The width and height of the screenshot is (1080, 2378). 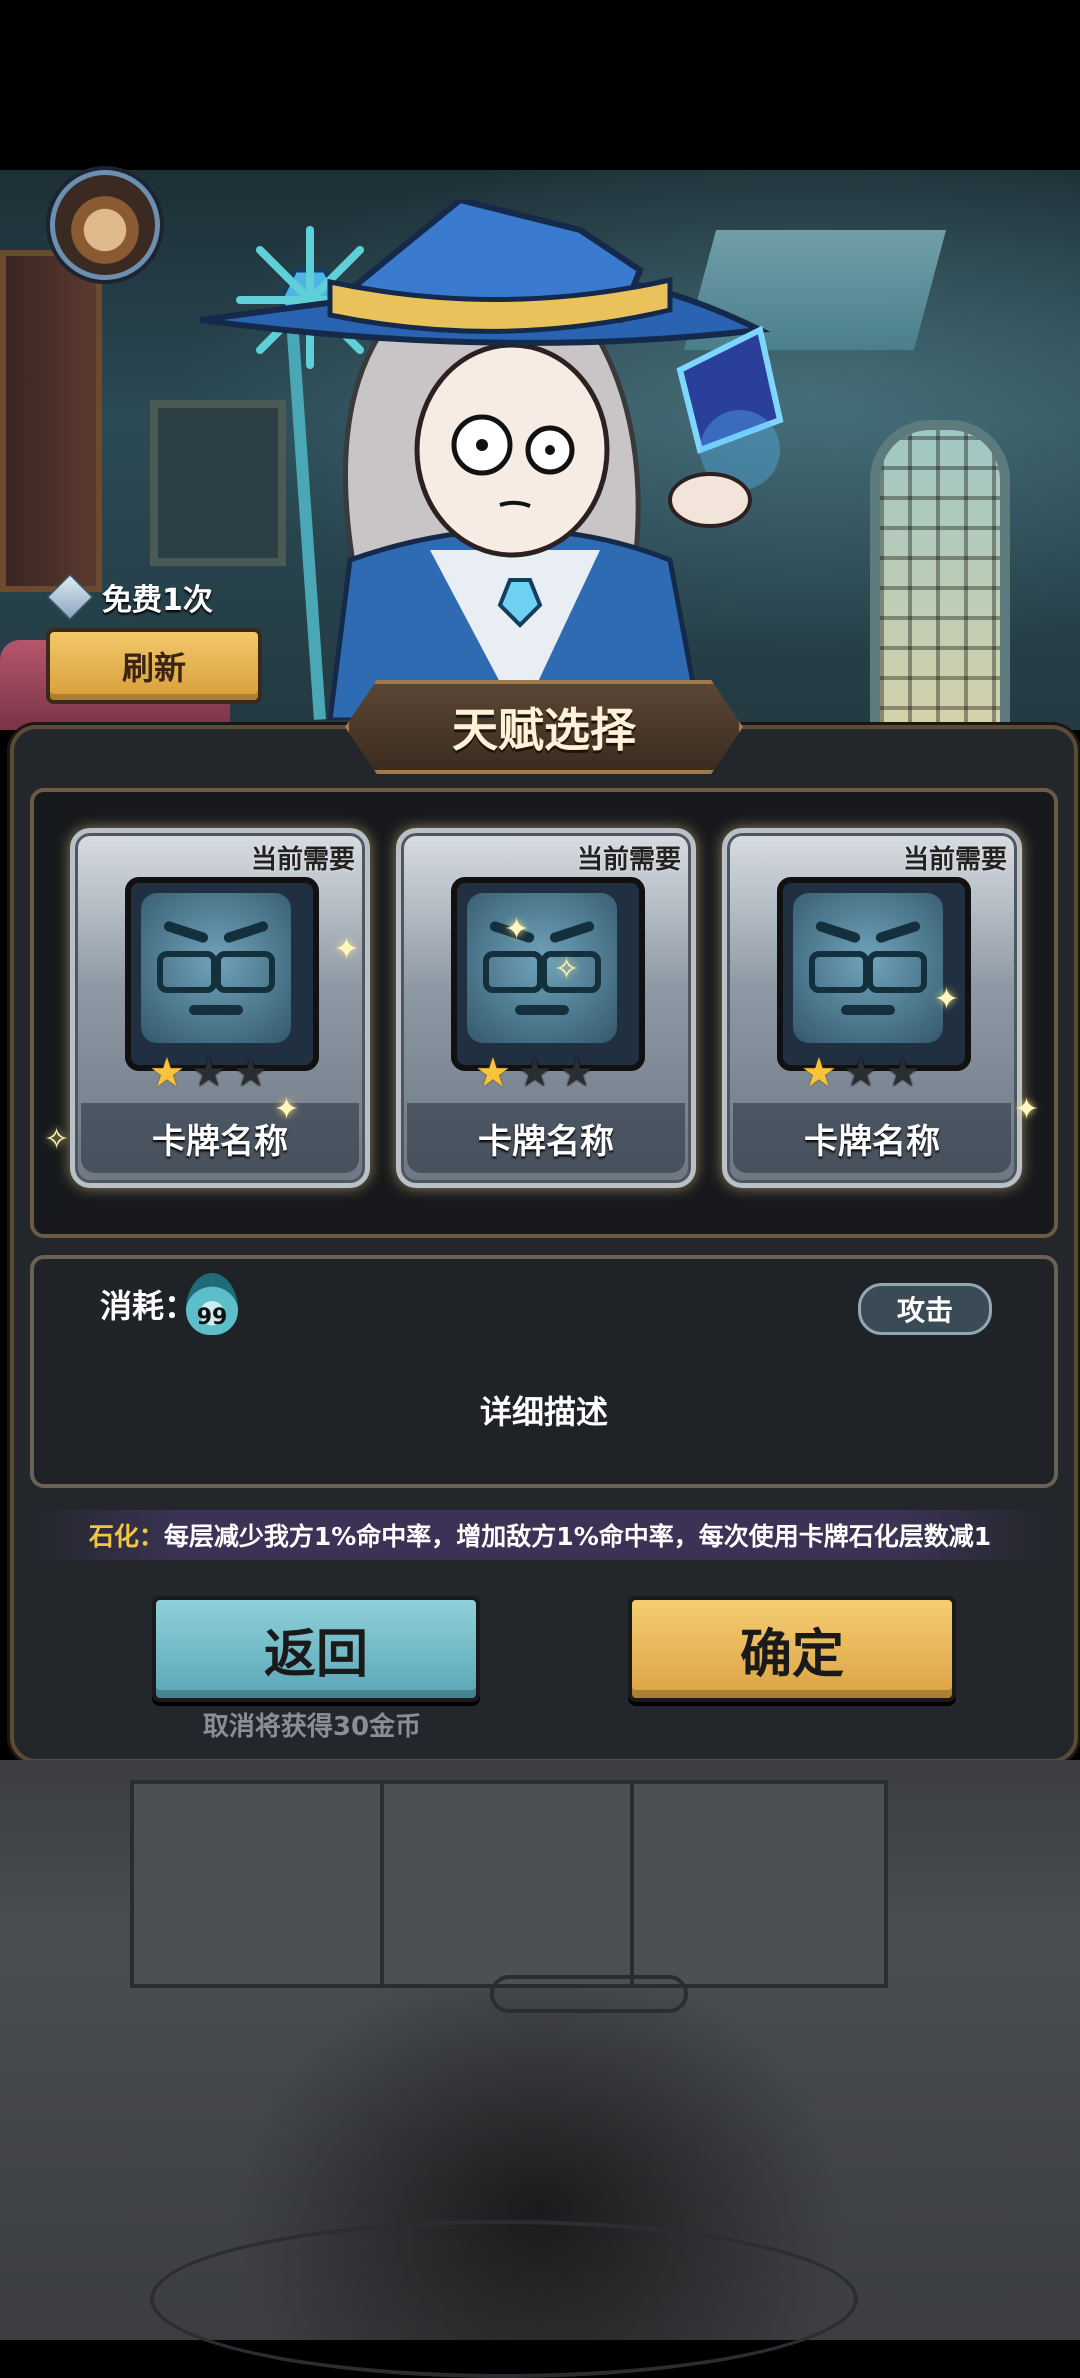 I want to click on petrify-key: 石化：, so click(x=126, y=1536).